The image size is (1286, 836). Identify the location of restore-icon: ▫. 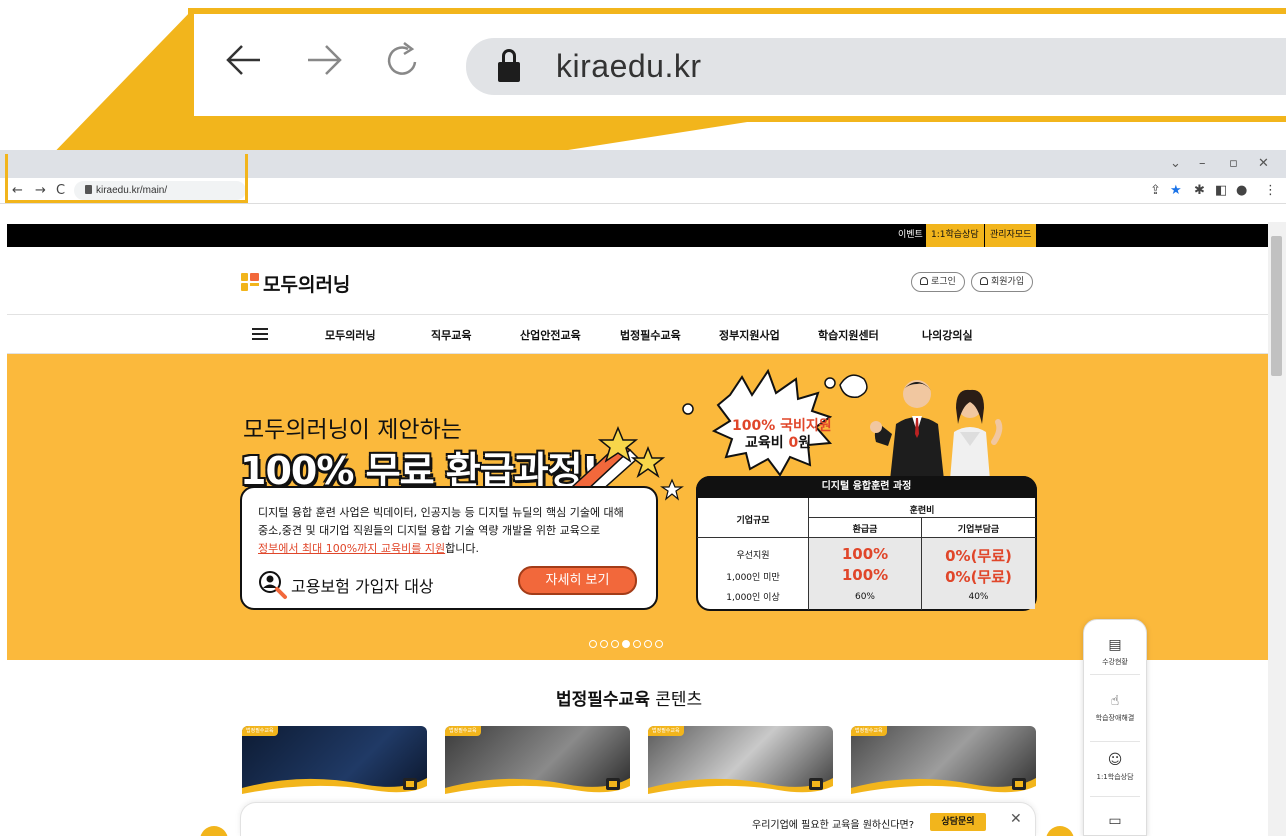
(1233, 163).